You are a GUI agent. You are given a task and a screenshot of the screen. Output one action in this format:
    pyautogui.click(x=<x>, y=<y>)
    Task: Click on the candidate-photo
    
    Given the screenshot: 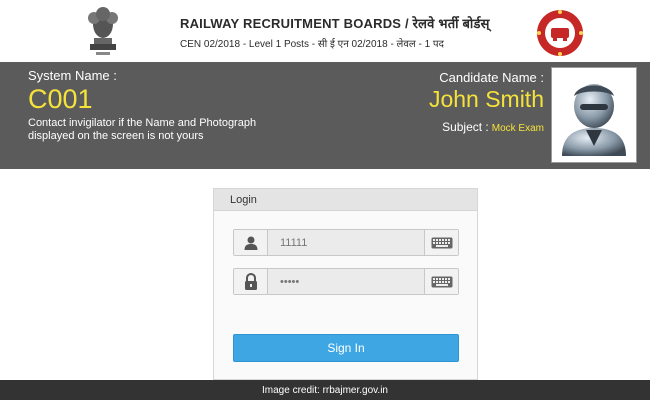 What is the action you would take?
    pyautogui.click(x=594, y=115)
    